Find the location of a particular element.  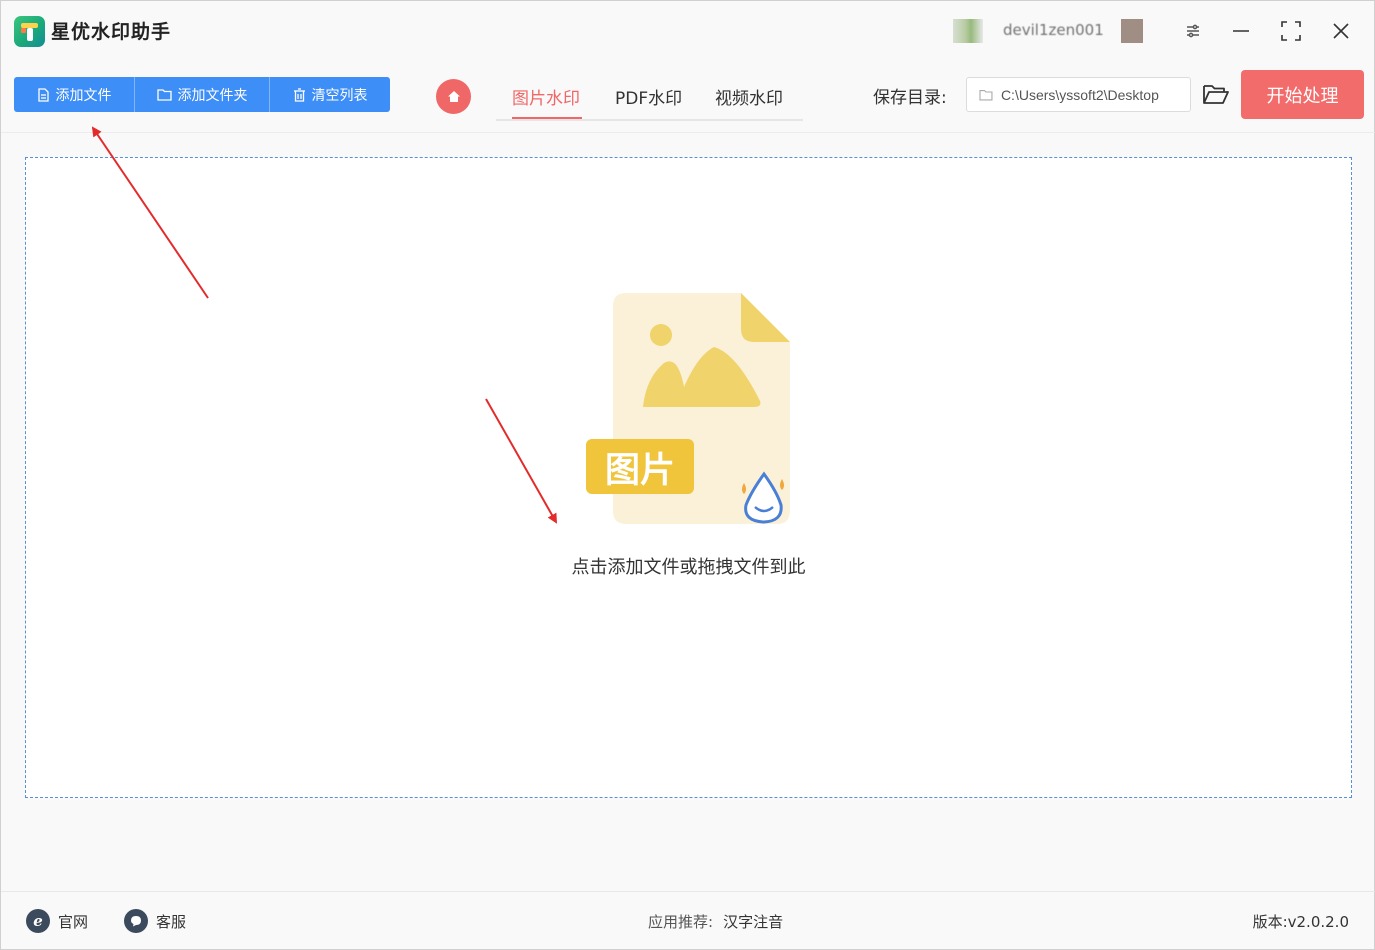

recommend-label: 应用推荐: is located at coordinates (681, 922).